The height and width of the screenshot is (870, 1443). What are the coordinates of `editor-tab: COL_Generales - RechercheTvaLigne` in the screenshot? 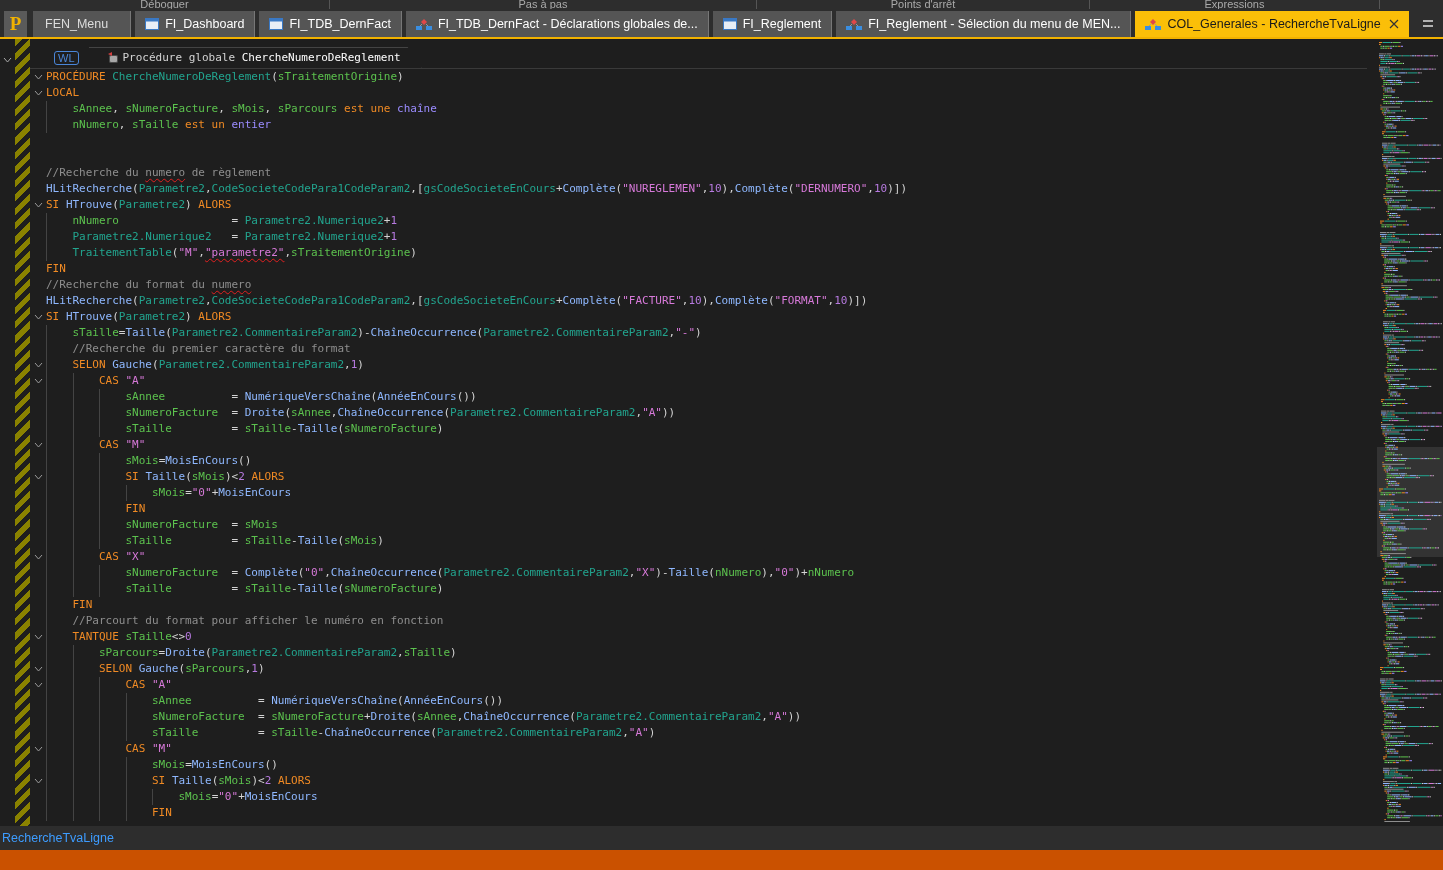 It's located at (1272, 24).